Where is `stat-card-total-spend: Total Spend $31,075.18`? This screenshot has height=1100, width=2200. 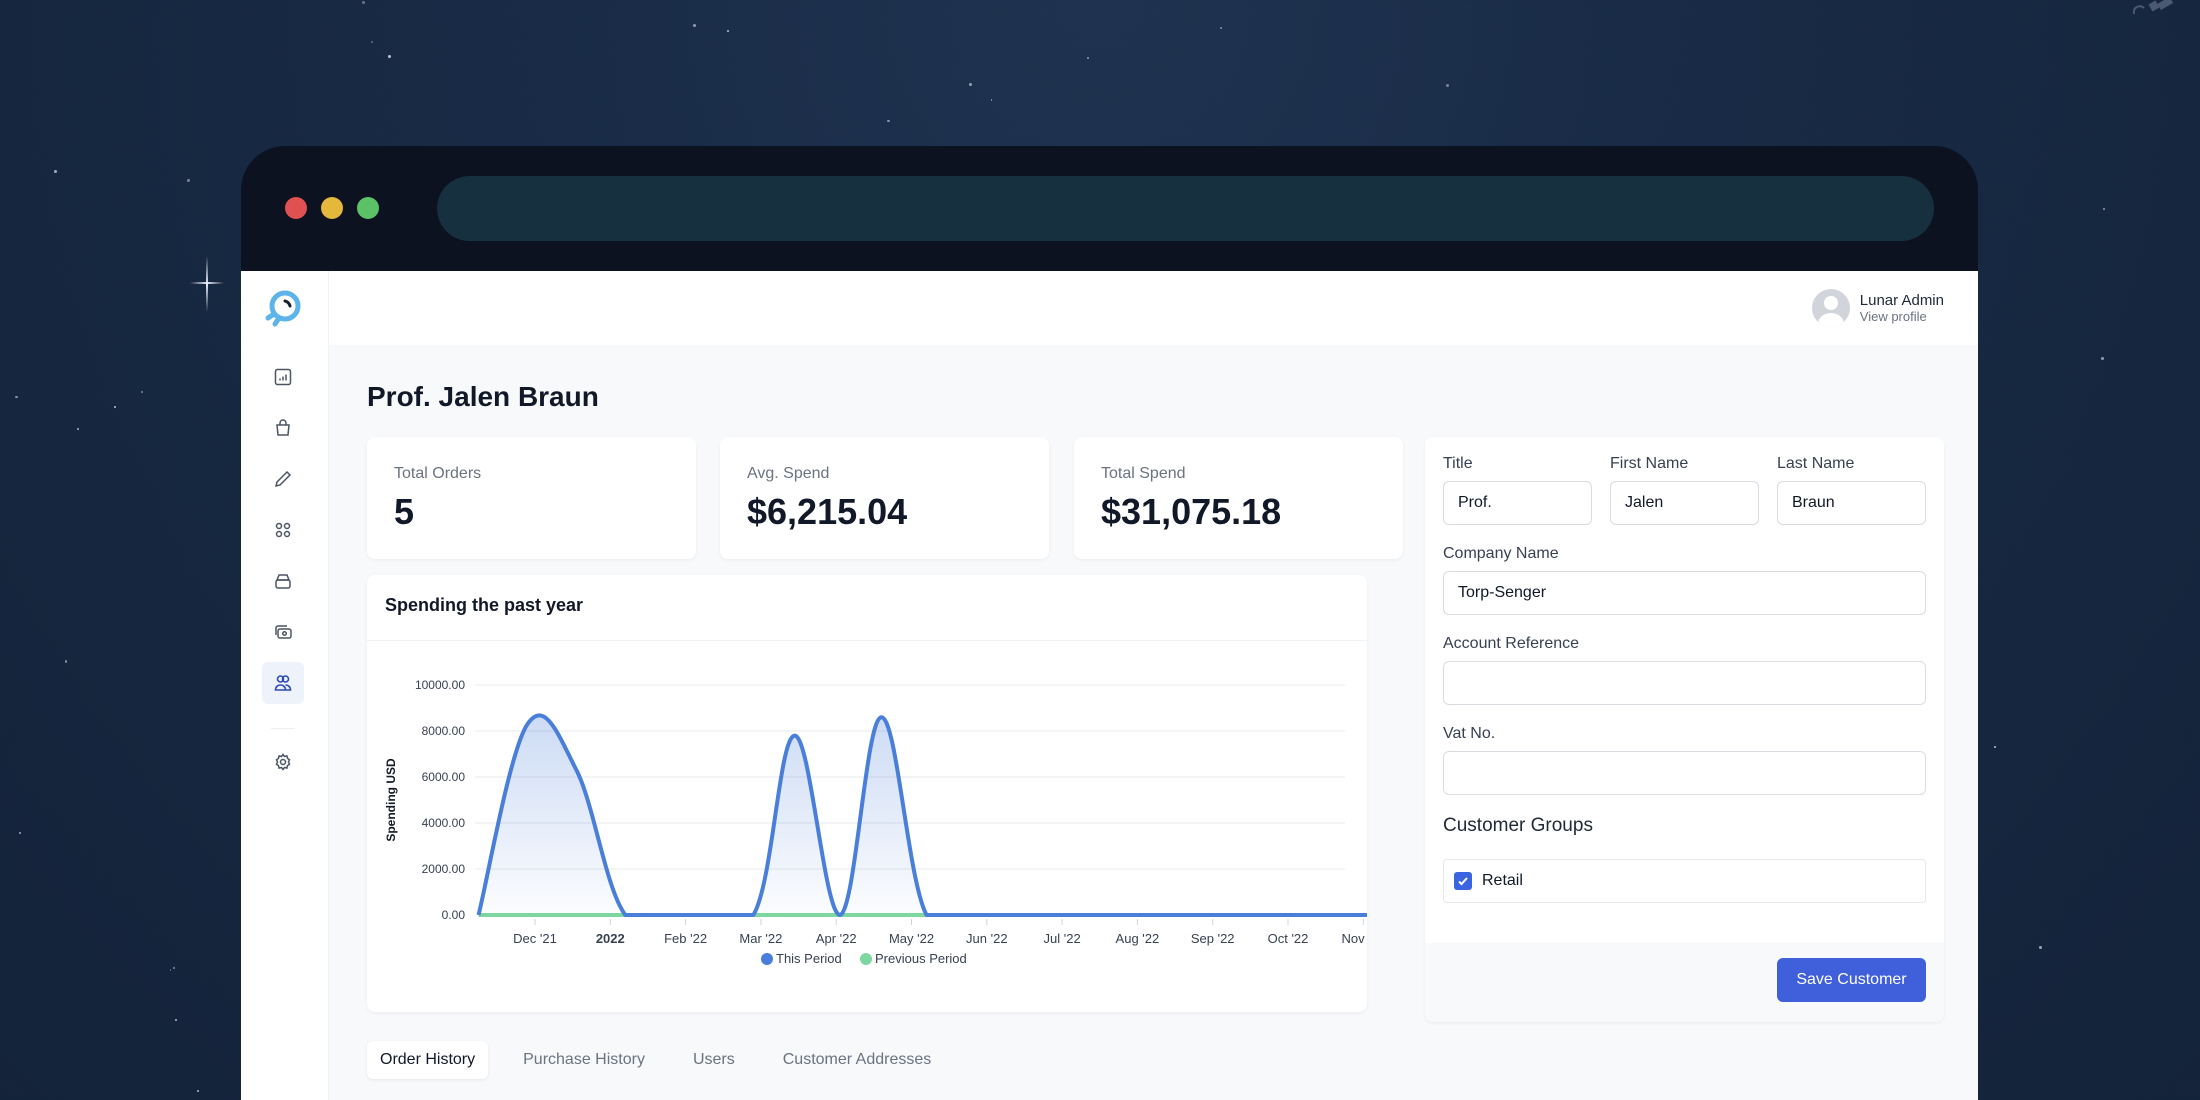 stat-card-total-spend: Total Spend $31,075.18 is located at coordinates (1238, 498).